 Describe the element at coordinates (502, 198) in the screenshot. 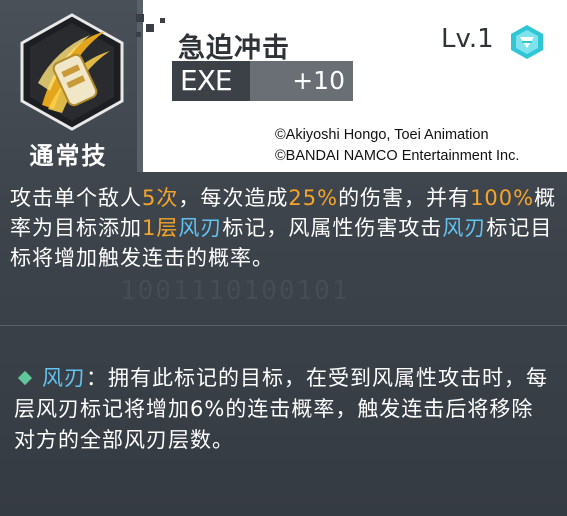

I see `mark-chance: 100%` at that location.